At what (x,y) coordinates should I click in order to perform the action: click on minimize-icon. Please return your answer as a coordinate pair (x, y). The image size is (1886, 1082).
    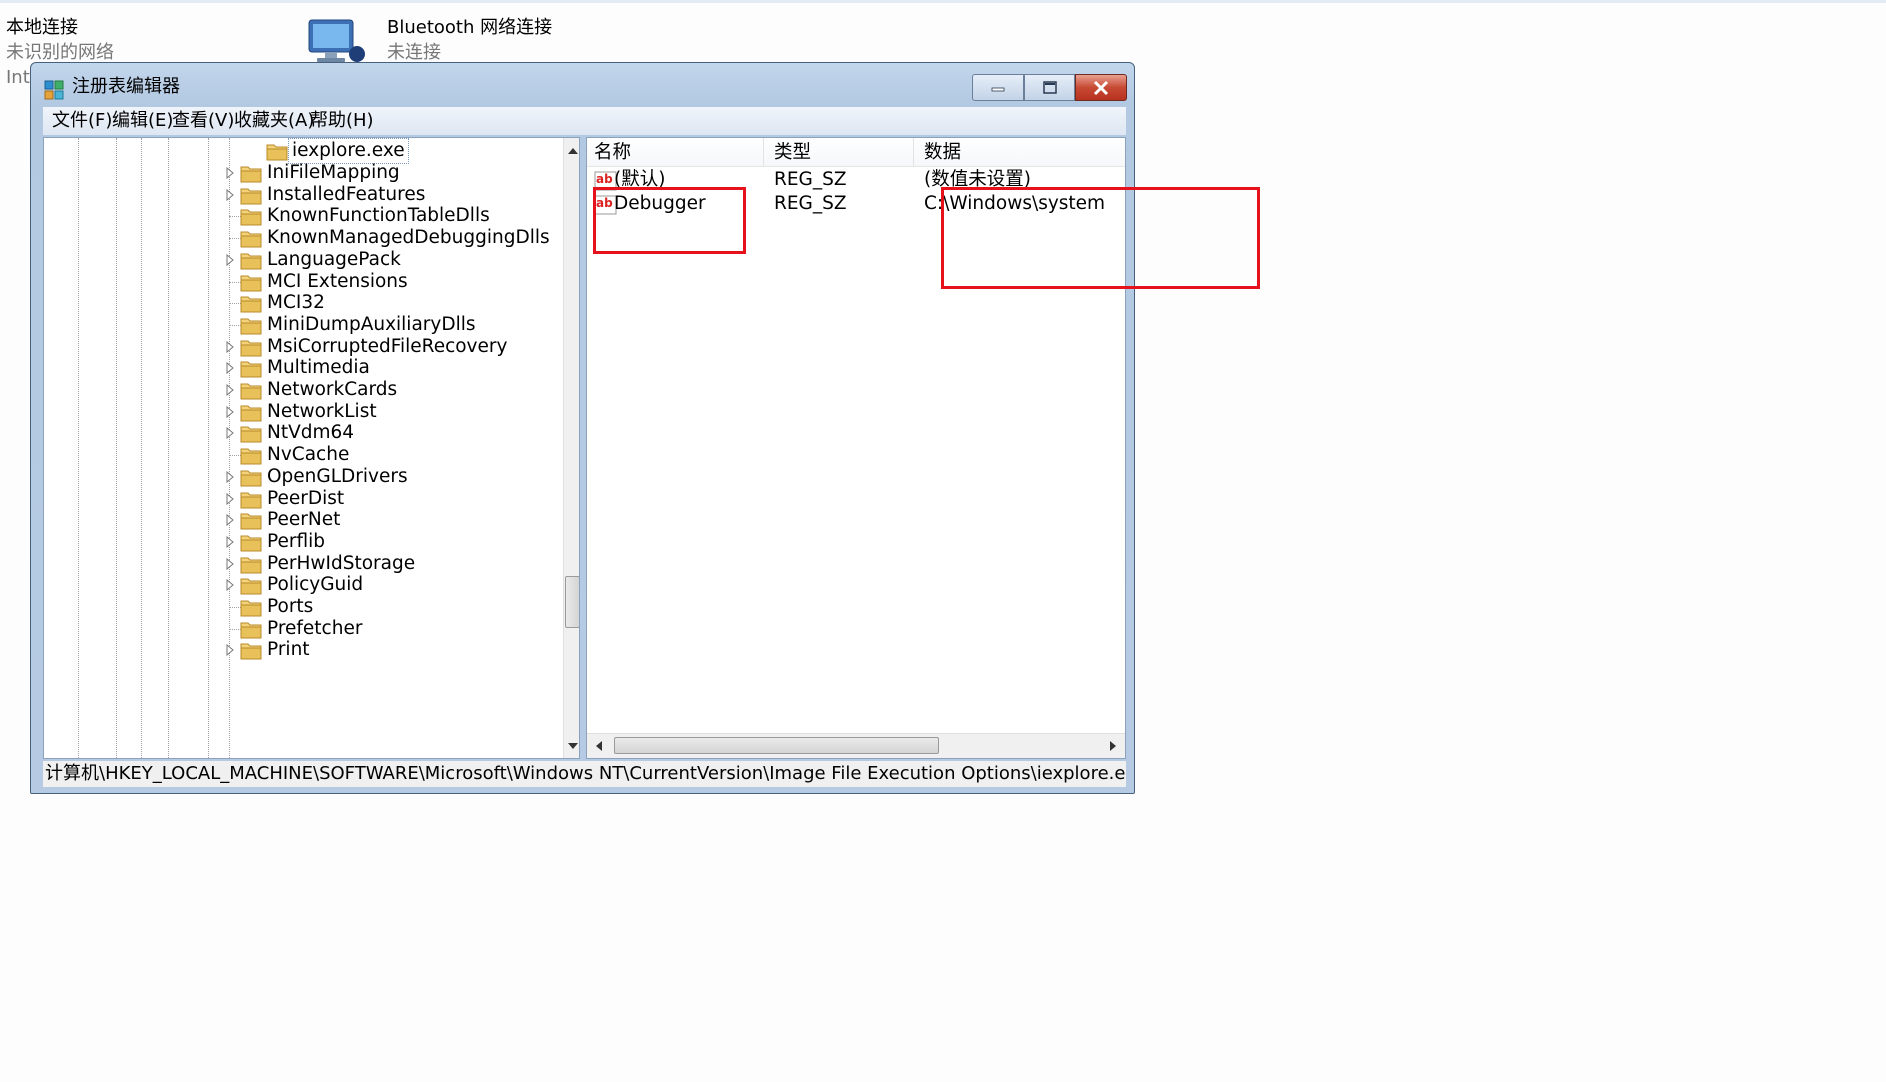
    Looking at the image, I should click on (998, 89).